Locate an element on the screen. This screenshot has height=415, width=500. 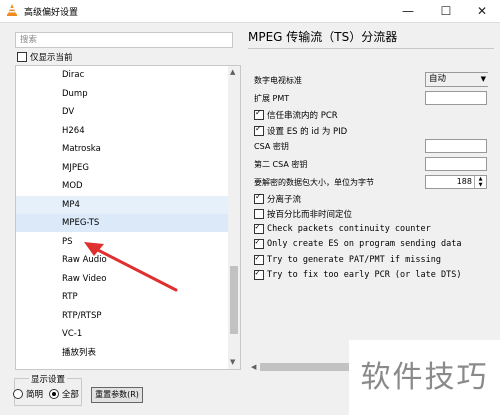
all-label: 全部 is located at coordinates (70, 395).